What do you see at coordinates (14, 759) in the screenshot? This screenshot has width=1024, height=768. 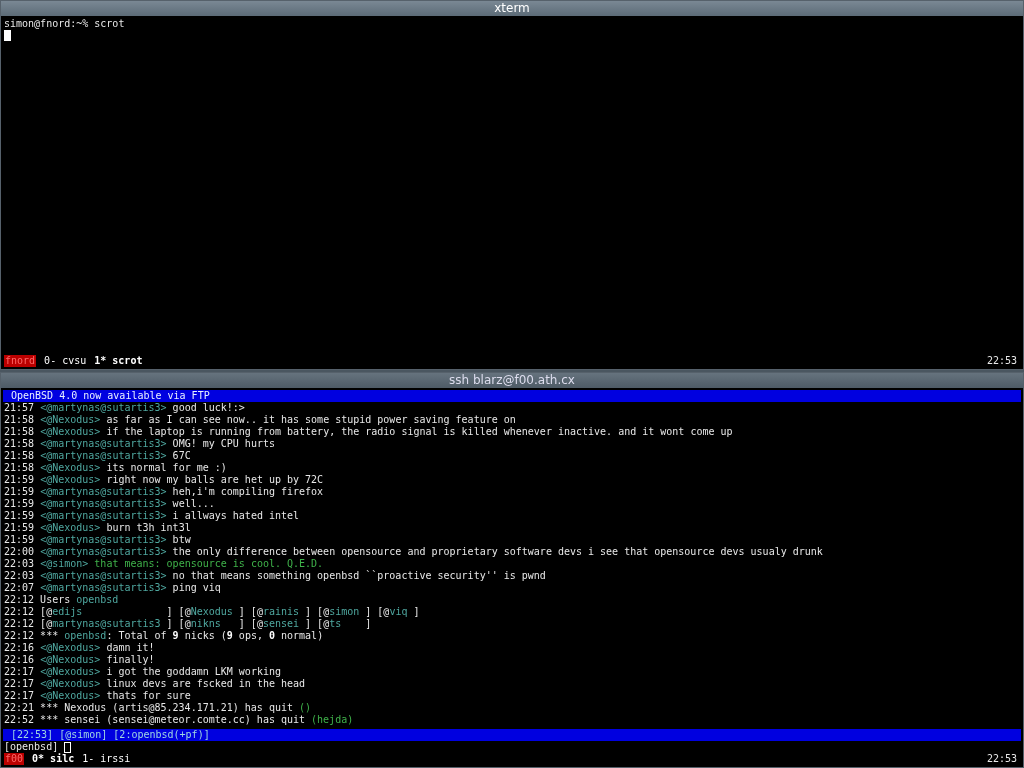 I see `host-label: f00` at bounding box center [14, 759].